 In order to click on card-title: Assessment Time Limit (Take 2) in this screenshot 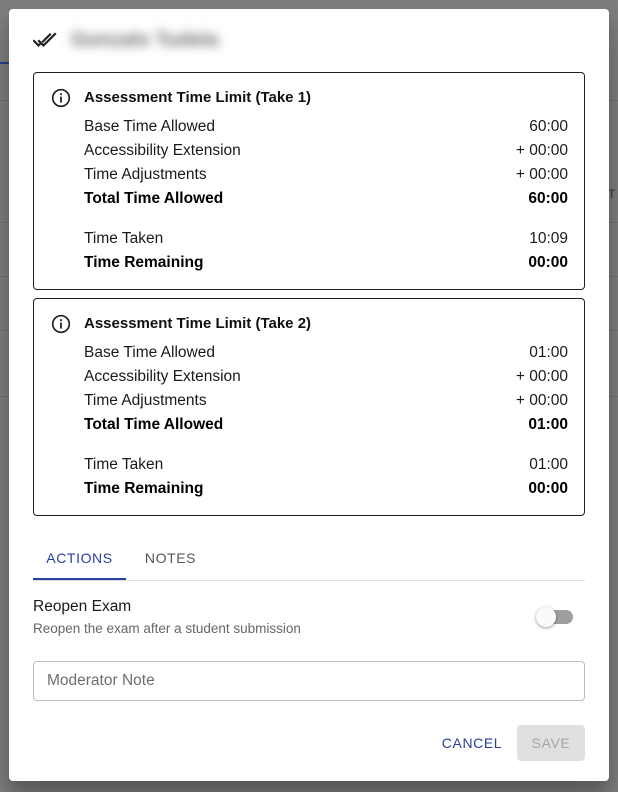, I will do `click(198, 323)`.